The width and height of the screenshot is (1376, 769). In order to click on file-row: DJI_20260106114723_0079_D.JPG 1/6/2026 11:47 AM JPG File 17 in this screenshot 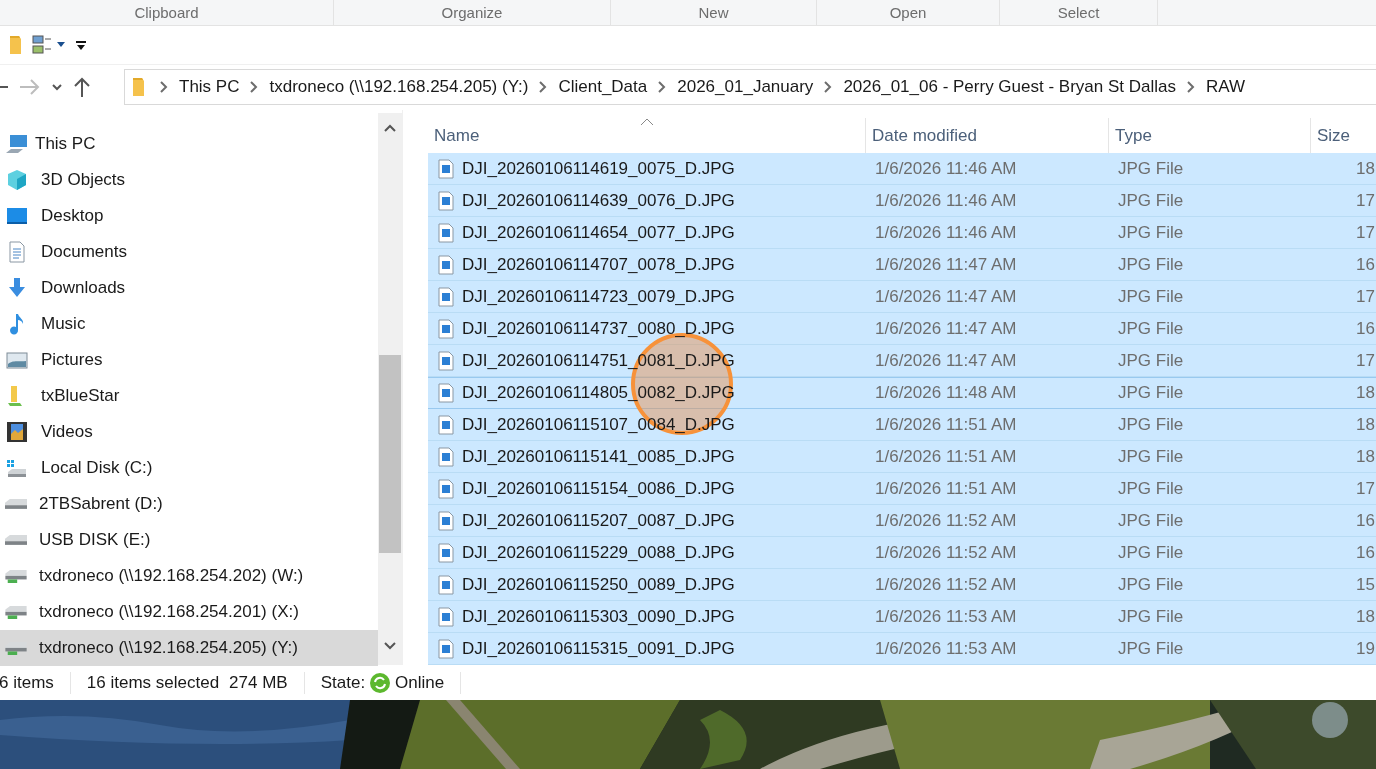, I will do `click(902, 297)`.